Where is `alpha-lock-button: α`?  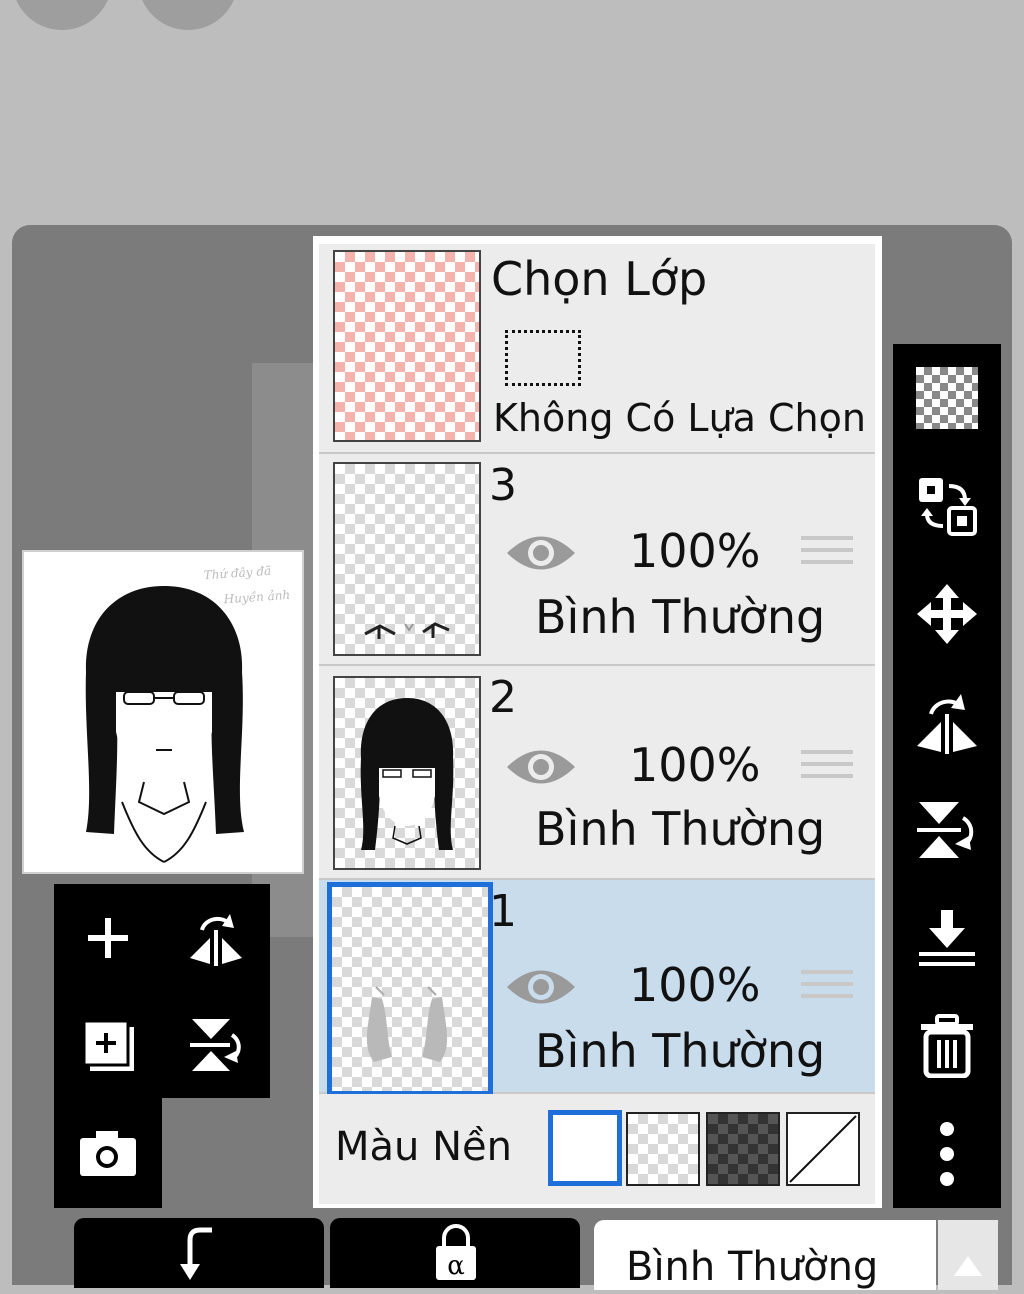 alpha-lock-button: α is located at coordinates (455, 1253).